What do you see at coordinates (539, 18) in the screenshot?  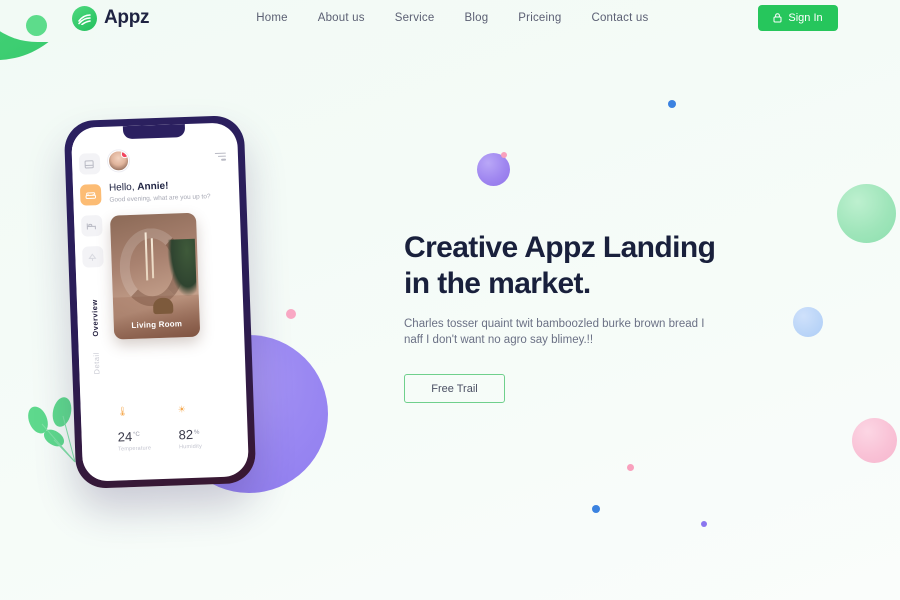 I see `nav-item-priceing: Priceing` at bounding box center [539, 18].